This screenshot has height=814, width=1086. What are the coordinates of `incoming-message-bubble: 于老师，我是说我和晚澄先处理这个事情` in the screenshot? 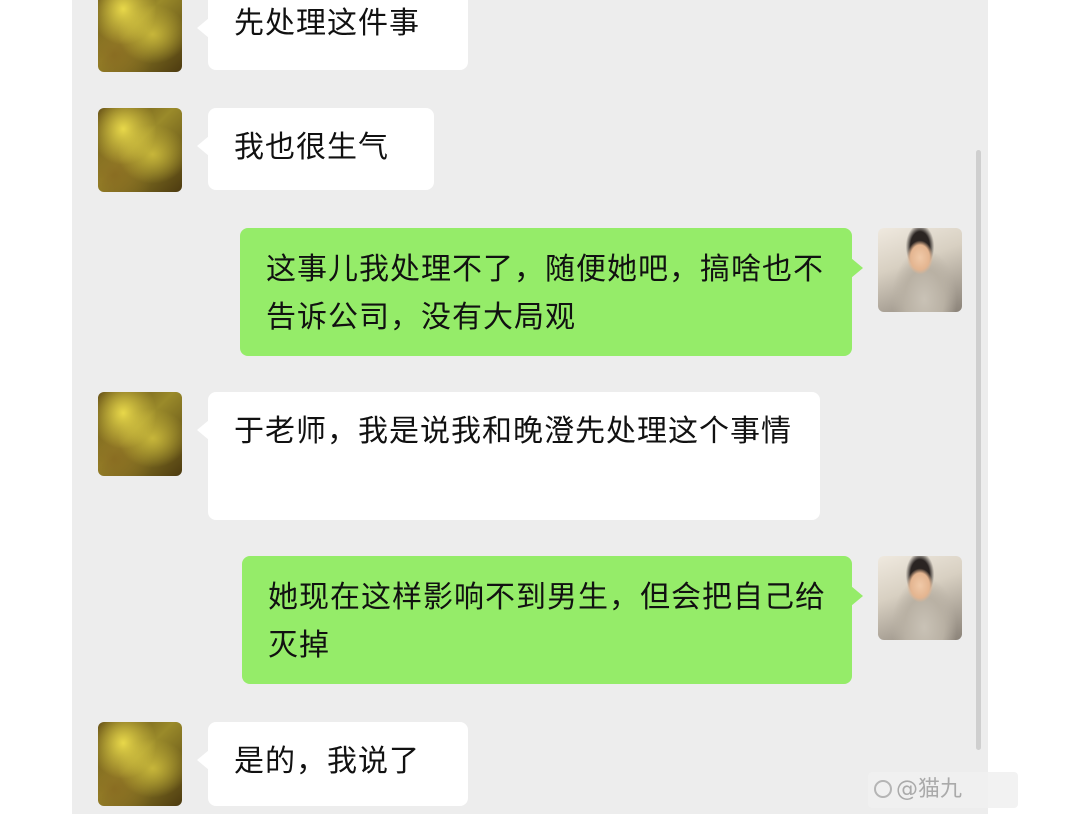 It's located at (508, 456).